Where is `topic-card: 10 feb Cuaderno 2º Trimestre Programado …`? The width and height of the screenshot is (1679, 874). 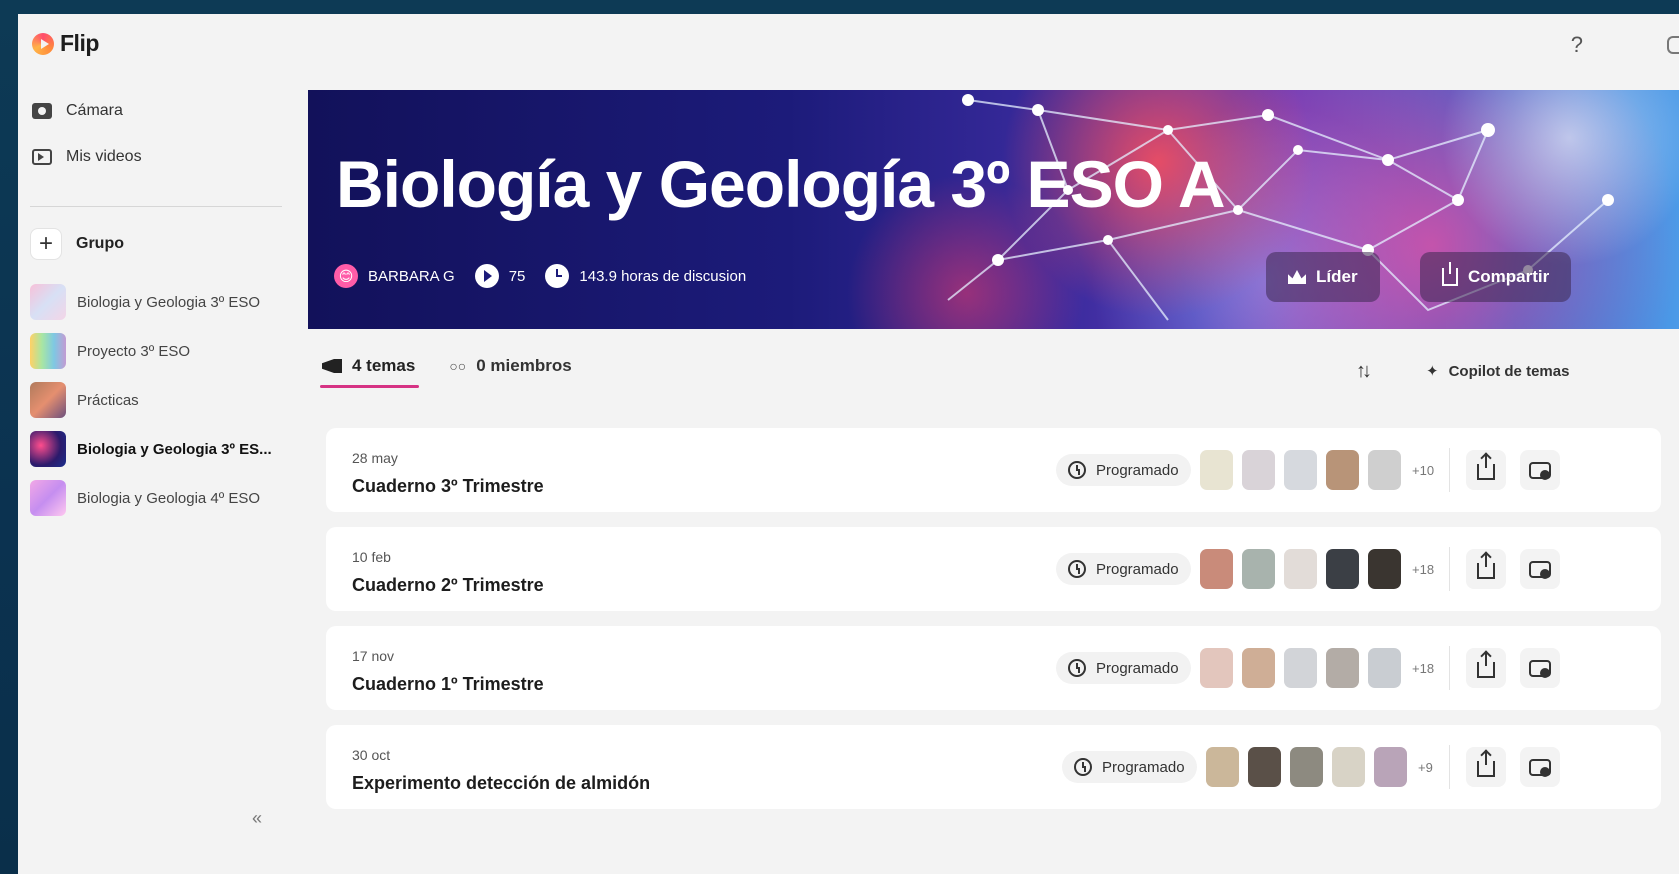
topic-card: 10 feb Cuaderno 2º Trimestre Programado … is located at coordinates (993, 569).